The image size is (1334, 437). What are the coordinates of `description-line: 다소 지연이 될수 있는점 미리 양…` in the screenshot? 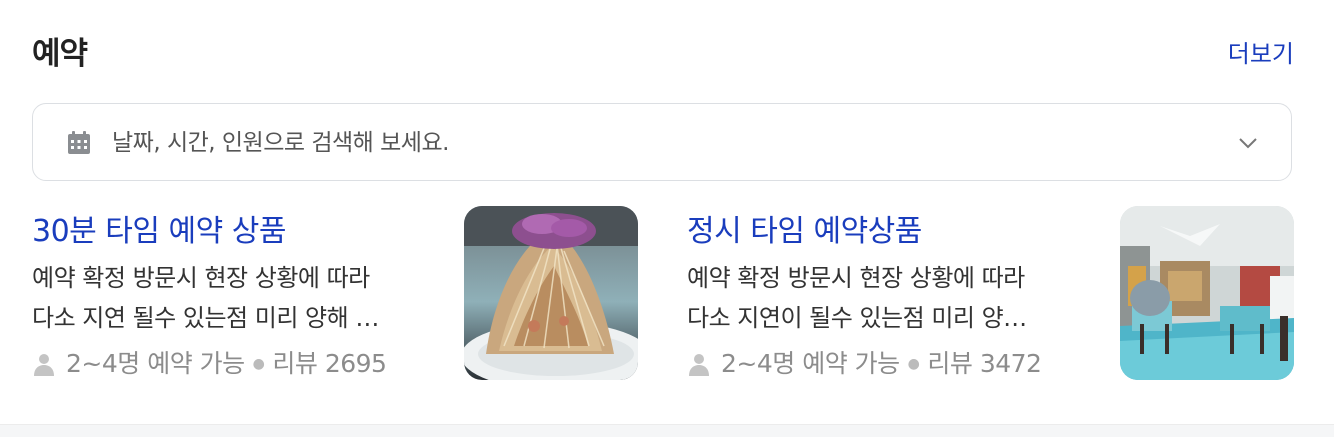 It's located at (857, 318).